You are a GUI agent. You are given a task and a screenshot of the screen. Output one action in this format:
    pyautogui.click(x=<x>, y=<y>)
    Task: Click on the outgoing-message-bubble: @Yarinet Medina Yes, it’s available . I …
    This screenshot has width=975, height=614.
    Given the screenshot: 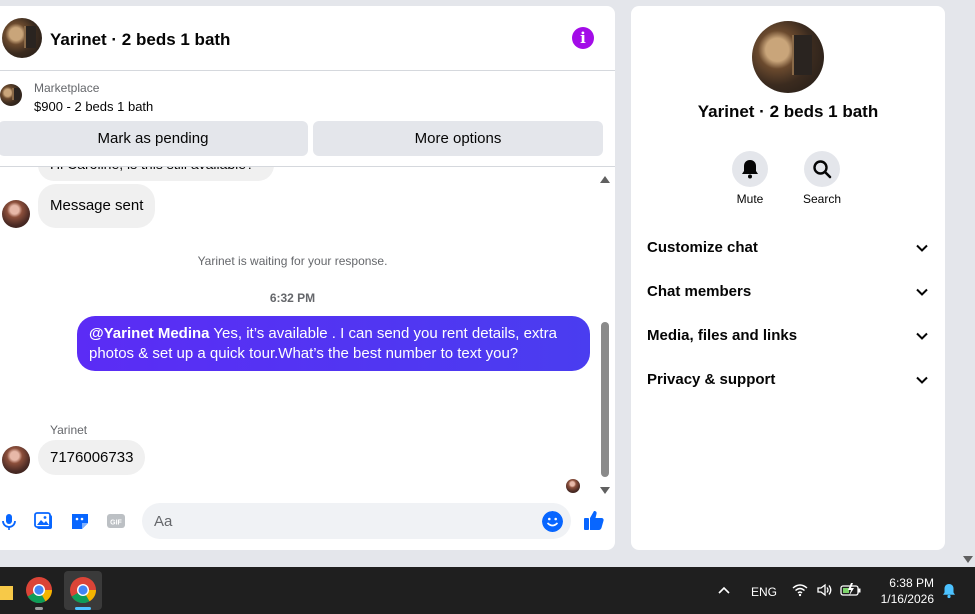 What is the action you would take?
    pyautogui.click(x=333, y=343)
    